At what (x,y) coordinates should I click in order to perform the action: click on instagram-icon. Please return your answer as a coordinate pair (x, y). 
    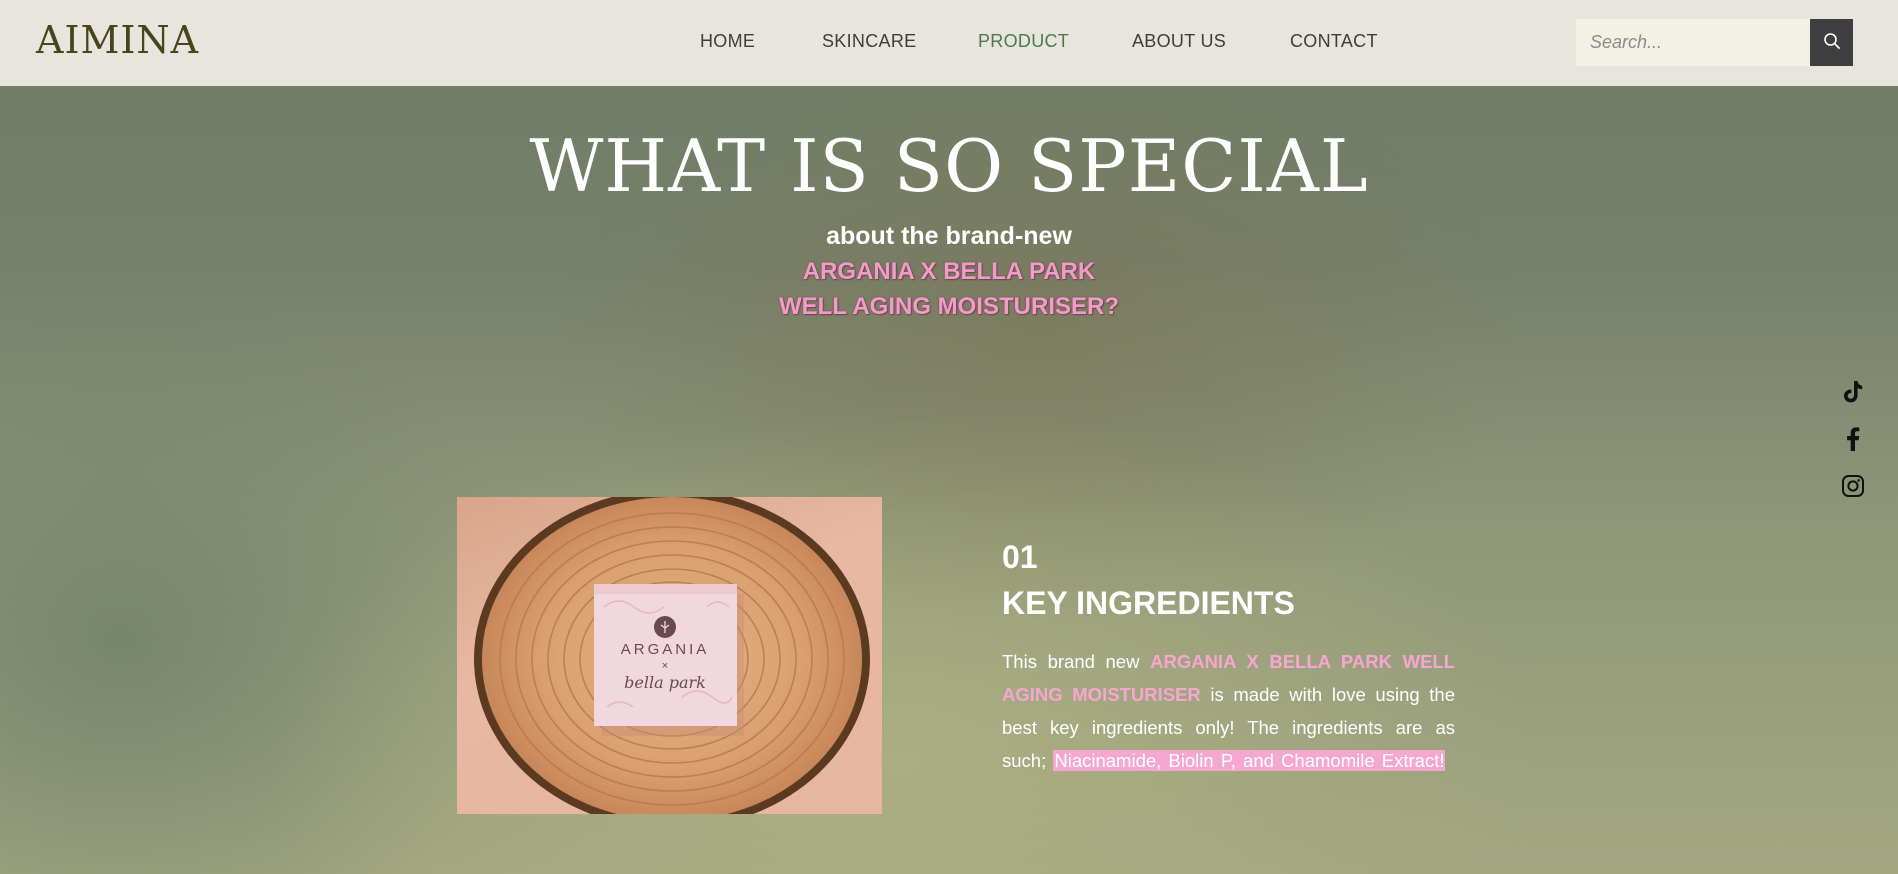
    Looking at the image, I should click on (1853, 486).